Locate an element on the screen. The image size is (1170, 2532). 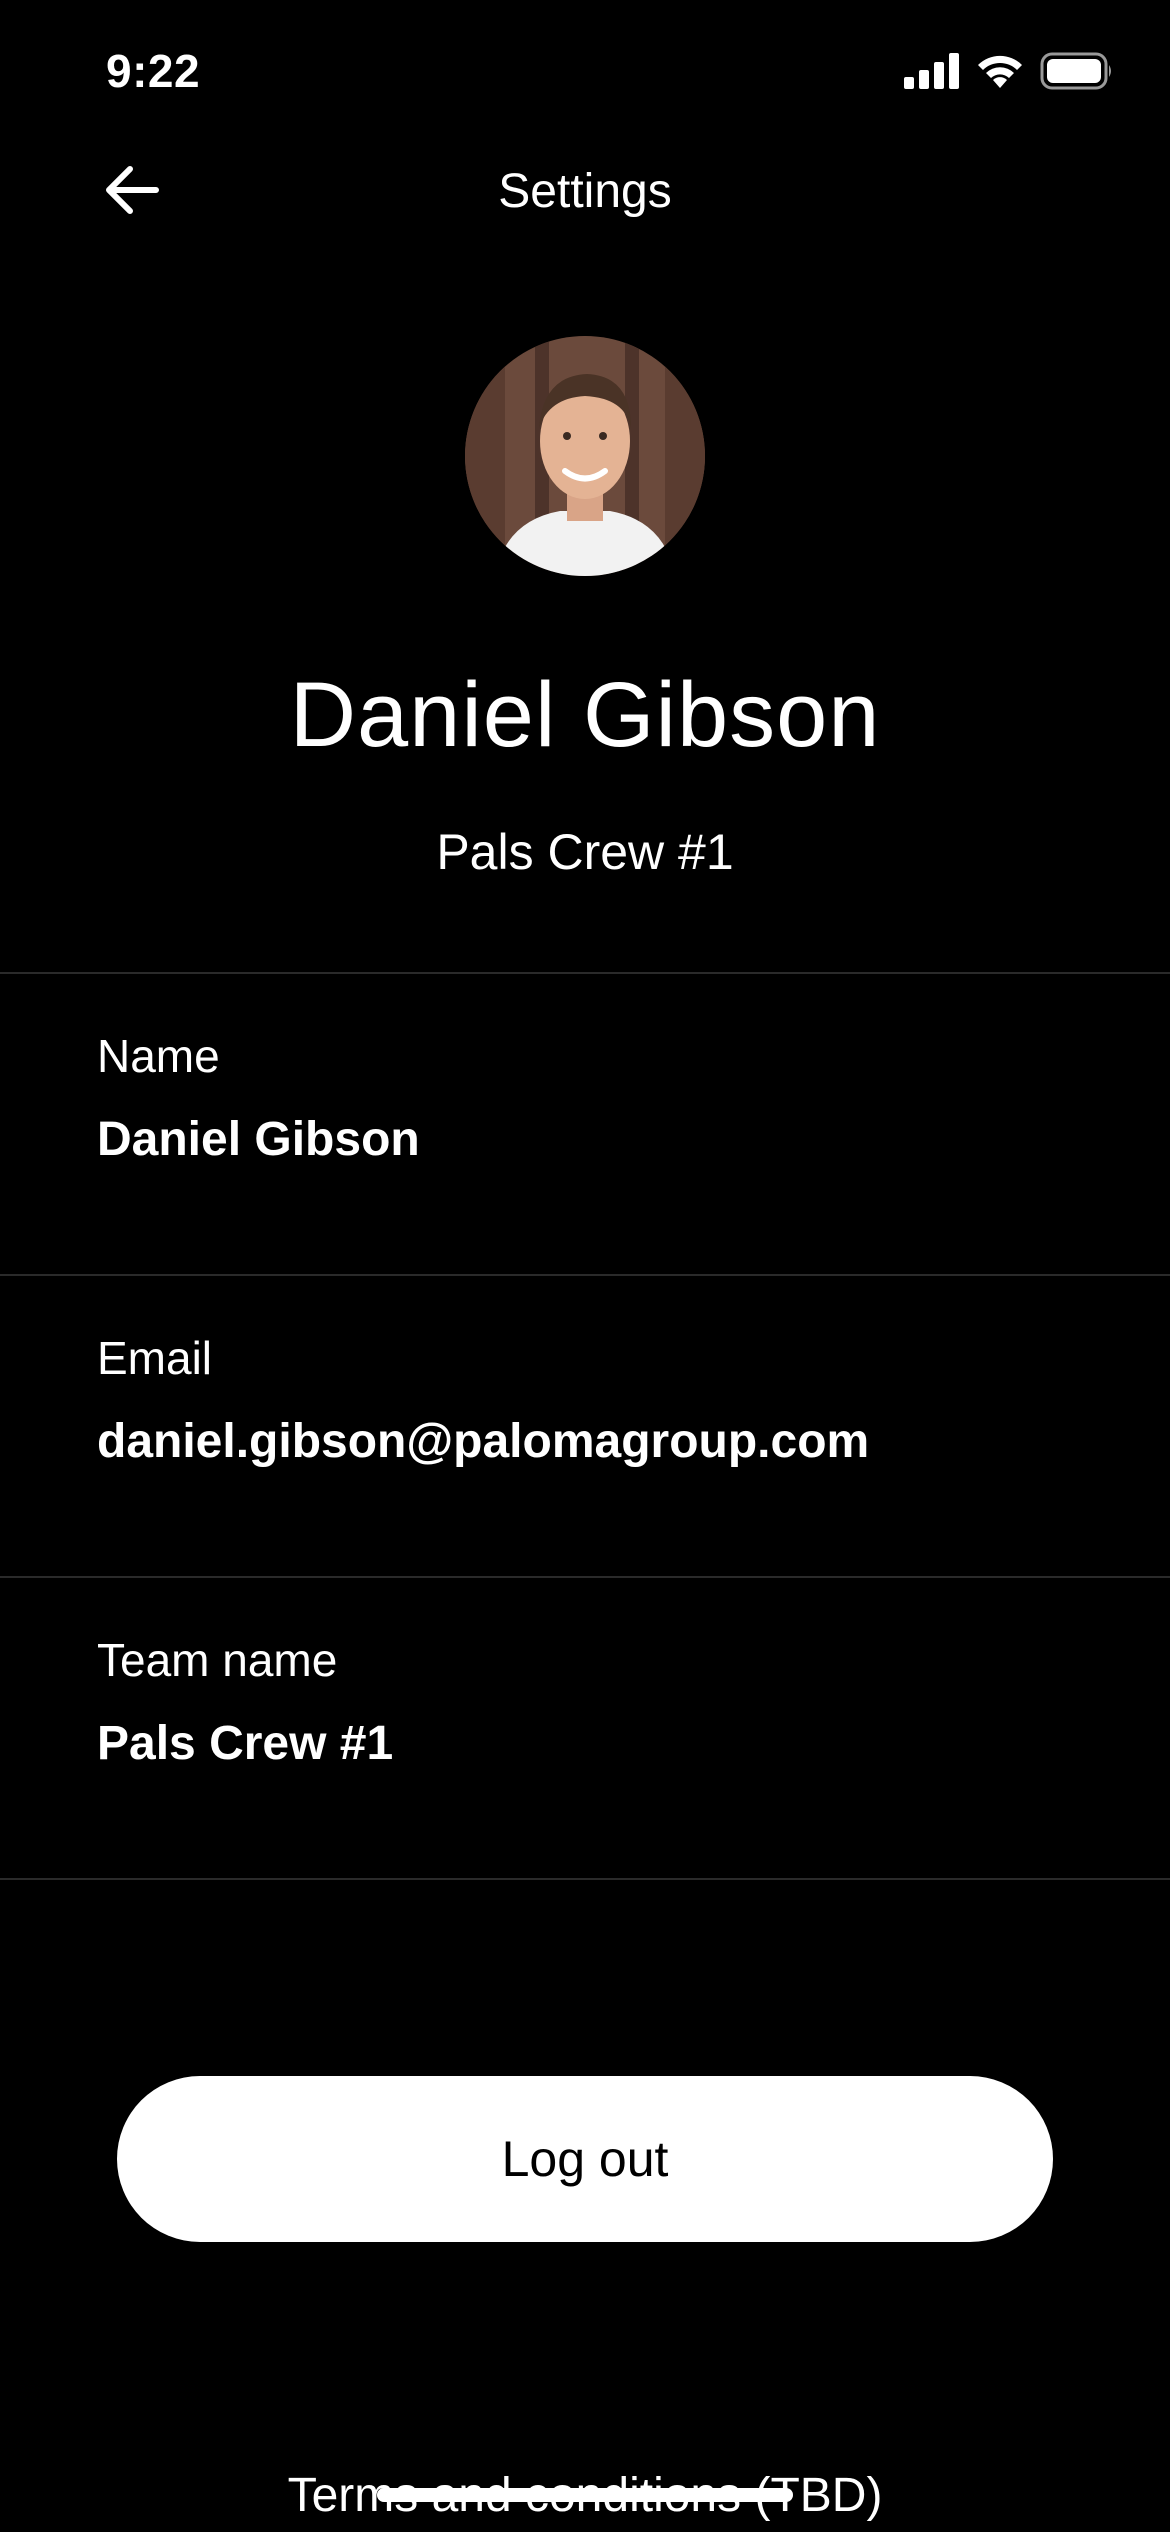
field-value: daniel.gibson@palomagroup.com is located at coordinates (483, 1441).